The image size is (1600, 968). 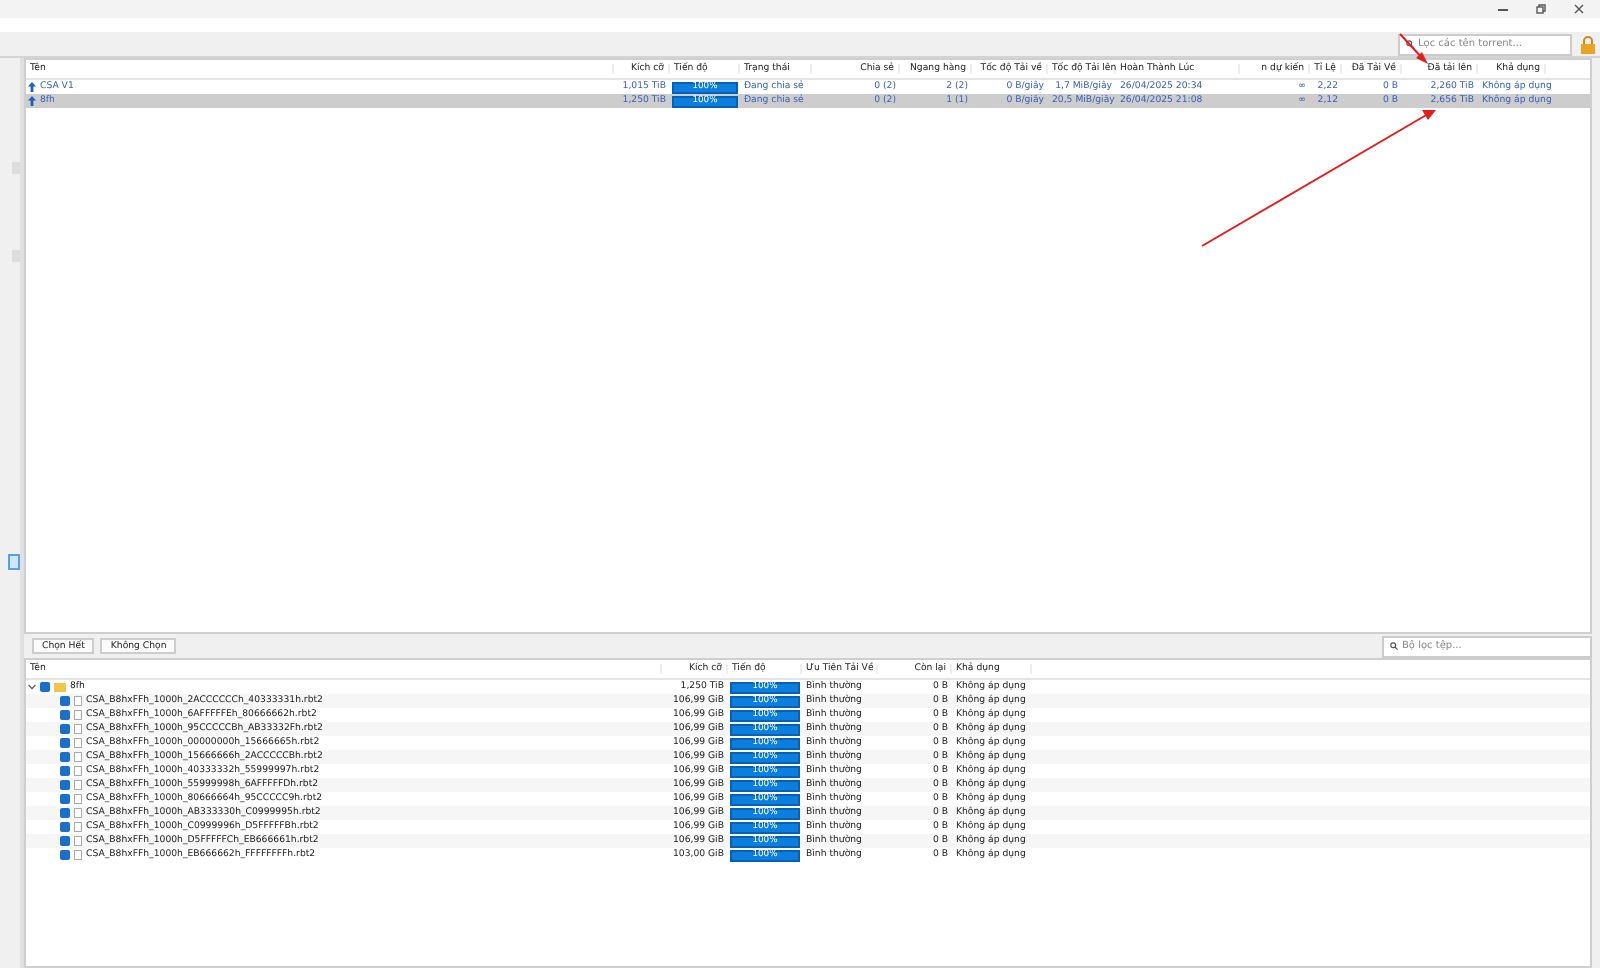 I want to click on restore-icon, so click(x=1541, y=9).